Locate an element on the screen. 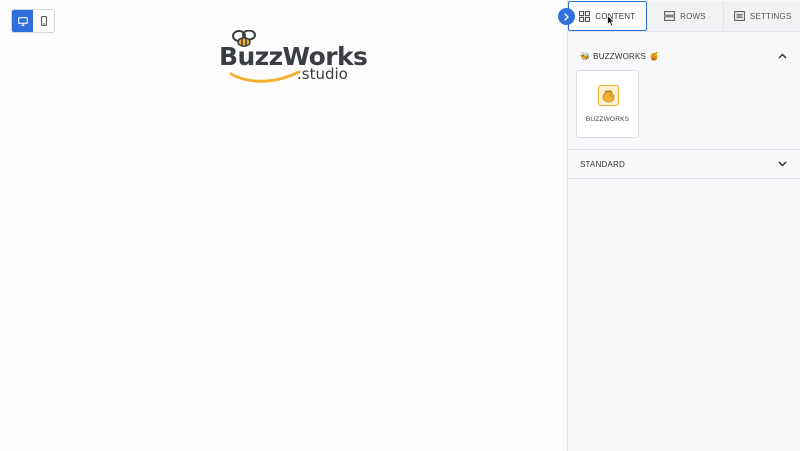 The width and height of the screenshot is (800, 451). tab-rows: ROWS is located at coordinates (685, 16).